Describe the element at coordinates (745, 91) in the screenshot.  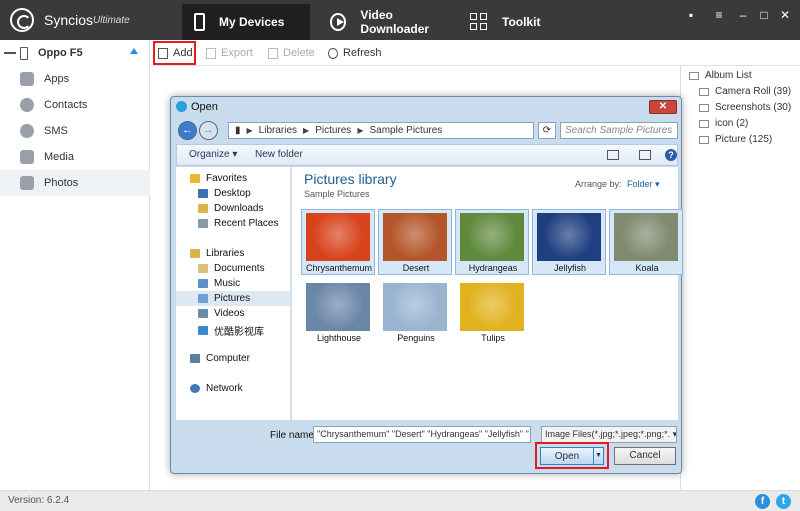
I see `album-item-camera-roll: Camera Roll (39)` at that location.